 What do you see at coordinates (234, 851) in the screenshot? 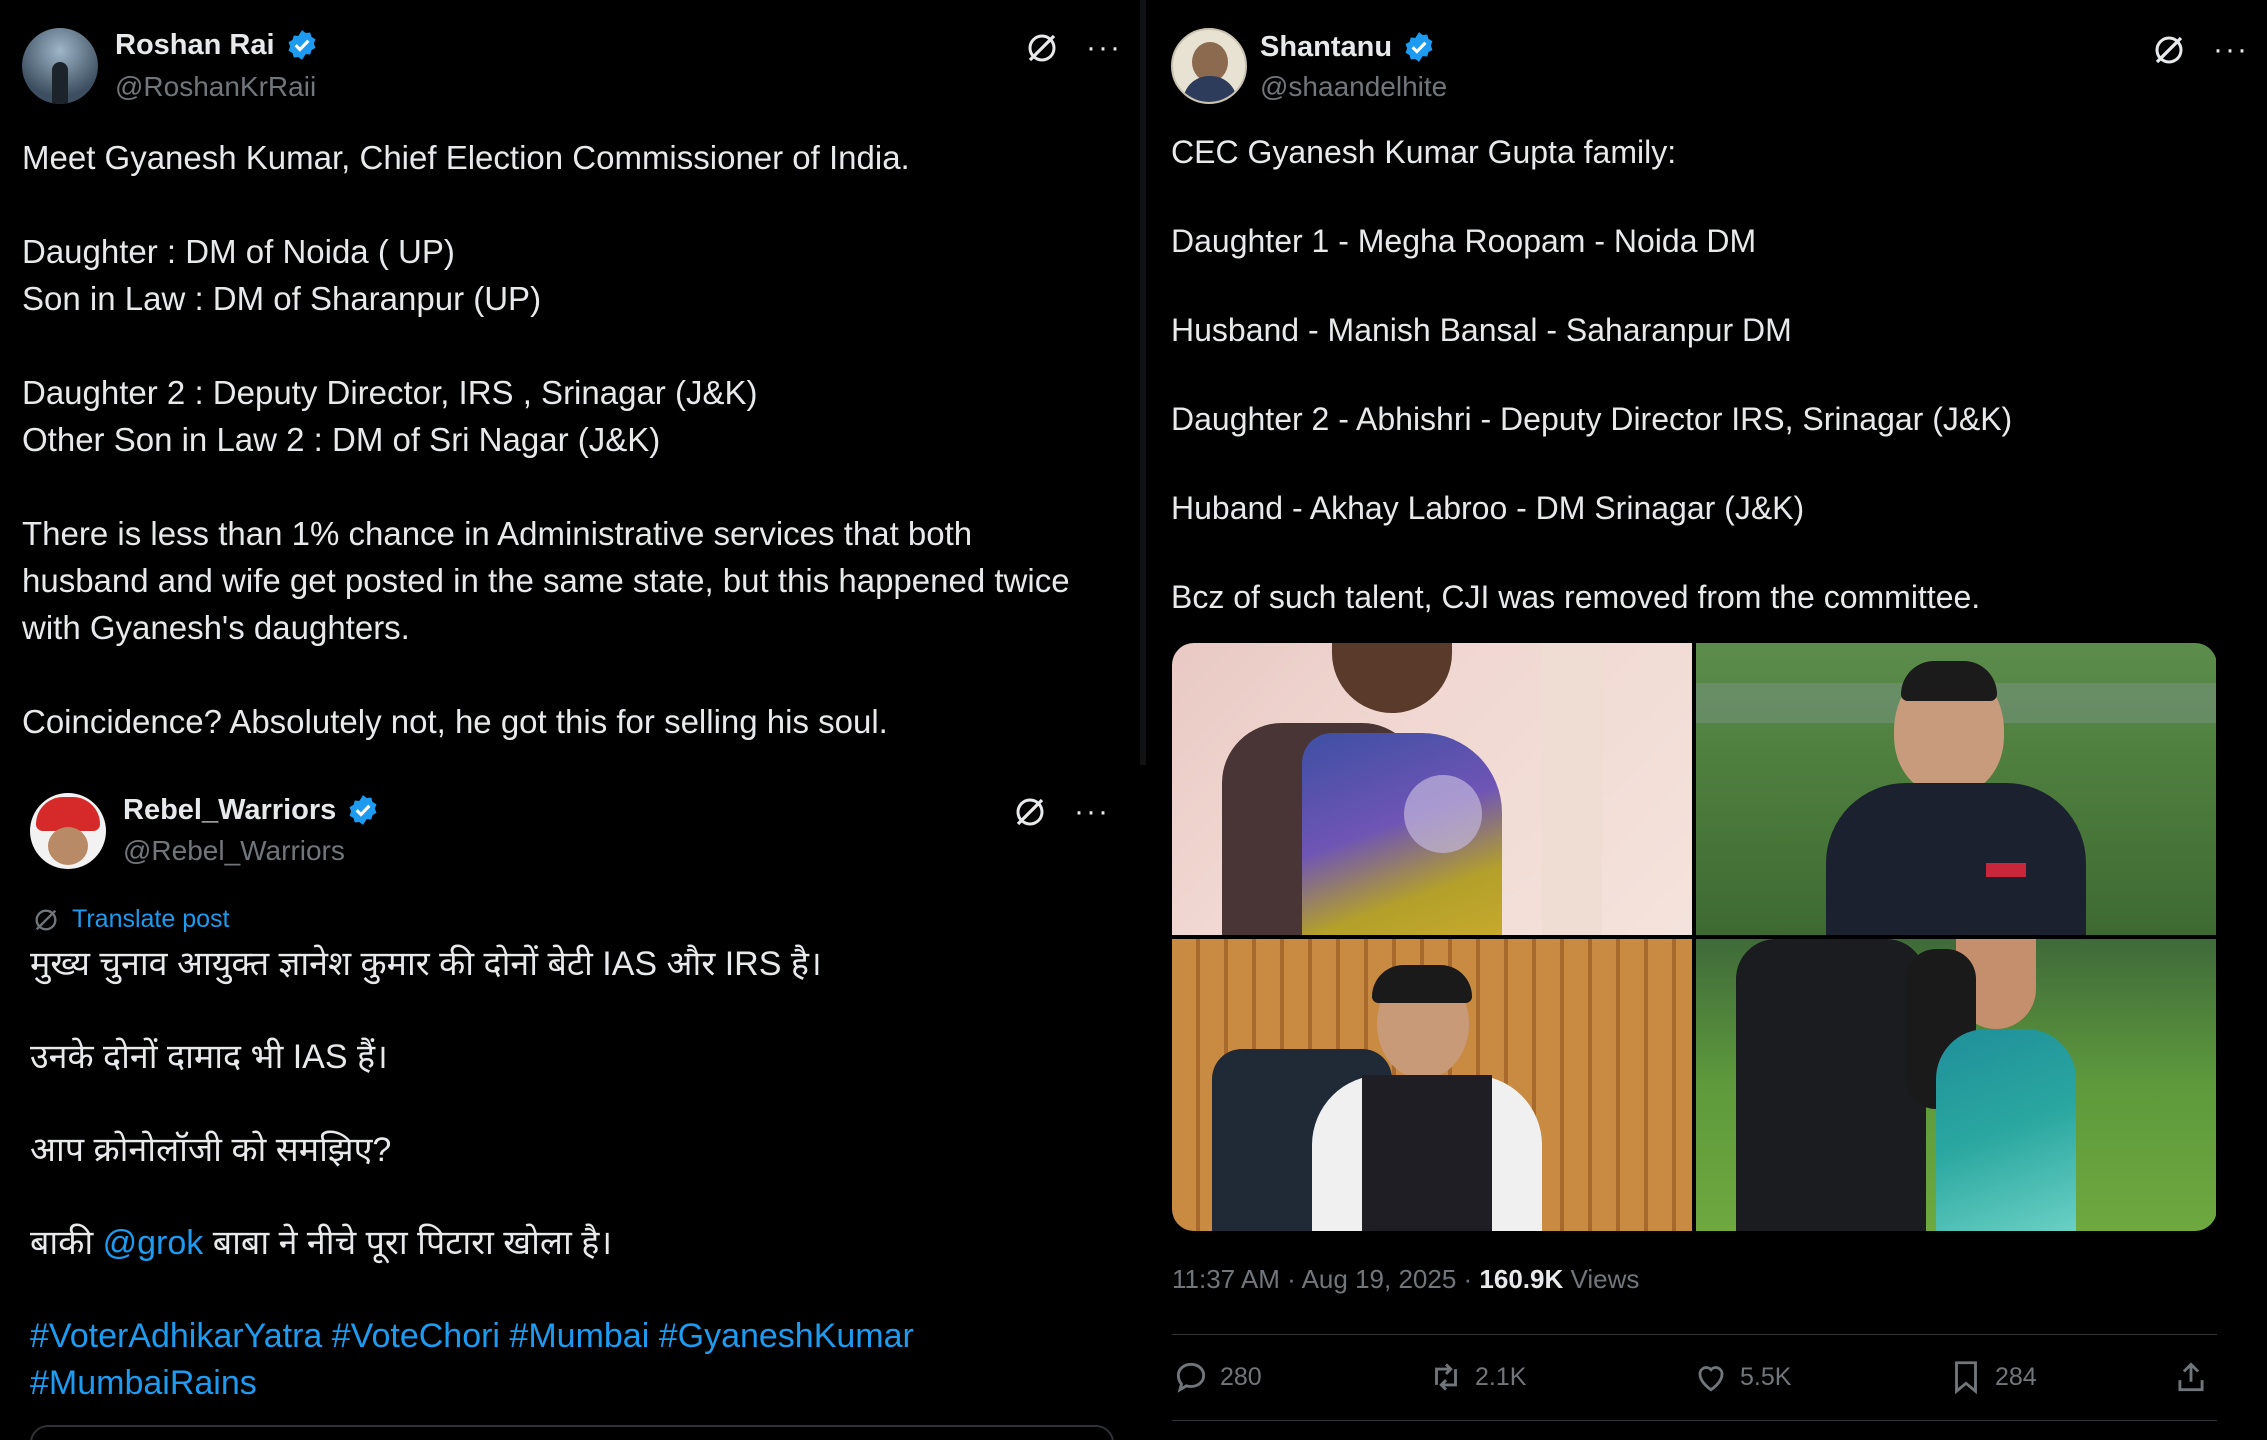
I see `author-handle: @Rebel_Warriors` at bounding box center [234, 851].